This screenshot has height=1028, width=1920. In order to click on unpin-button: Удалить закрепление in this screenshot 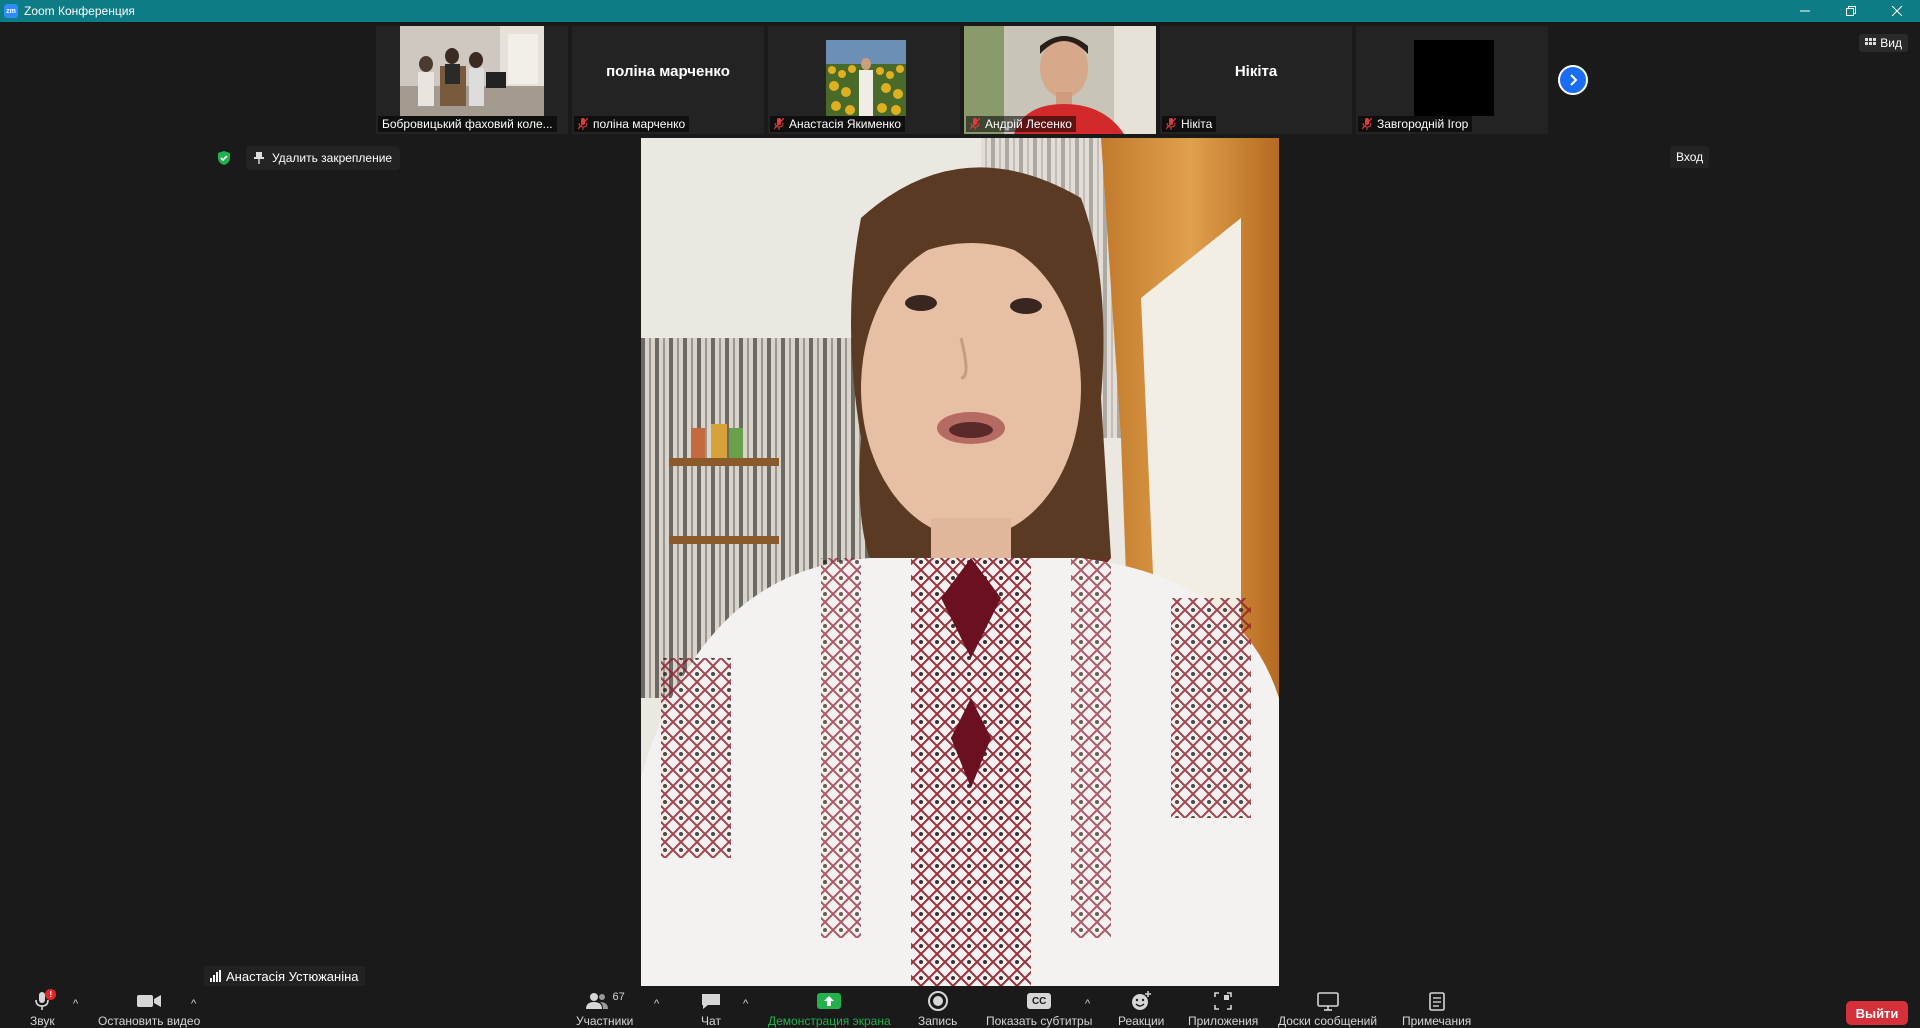, I will do `click(323, 158)`.